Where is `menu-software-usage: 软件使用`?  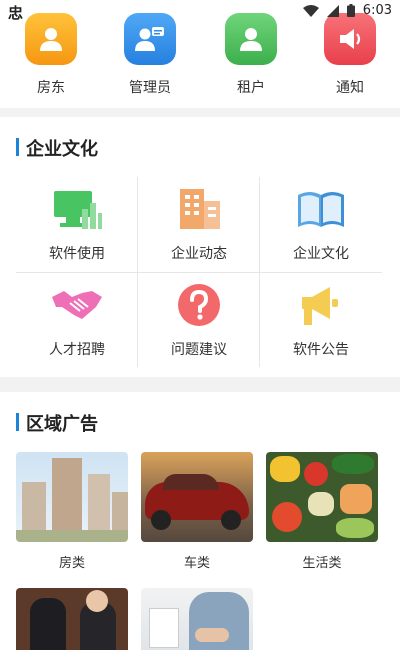
menu-software-usage: 软件使用 is located at coordinates (77, 225).